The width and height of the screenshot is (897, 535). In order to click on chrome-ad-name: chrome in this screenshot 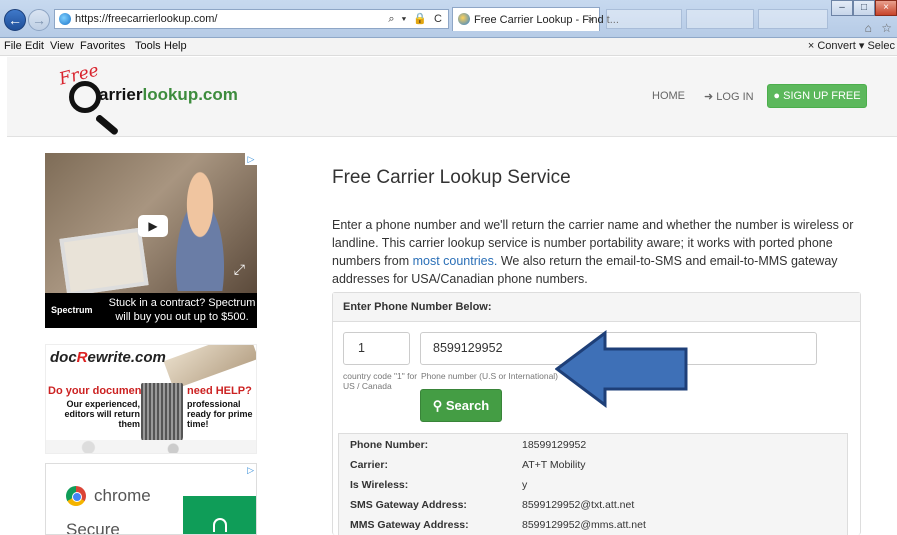, I will do `click(122, 495)`.